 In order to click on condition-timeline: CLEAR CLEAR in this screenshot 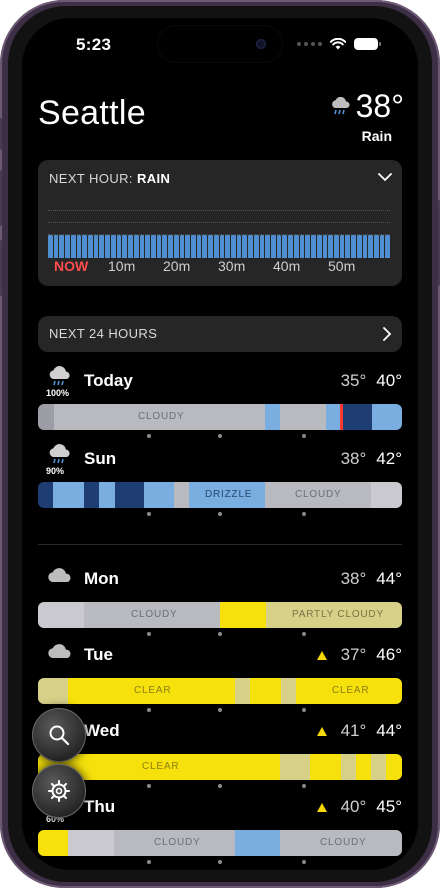, I will do `click(220, 691)`.